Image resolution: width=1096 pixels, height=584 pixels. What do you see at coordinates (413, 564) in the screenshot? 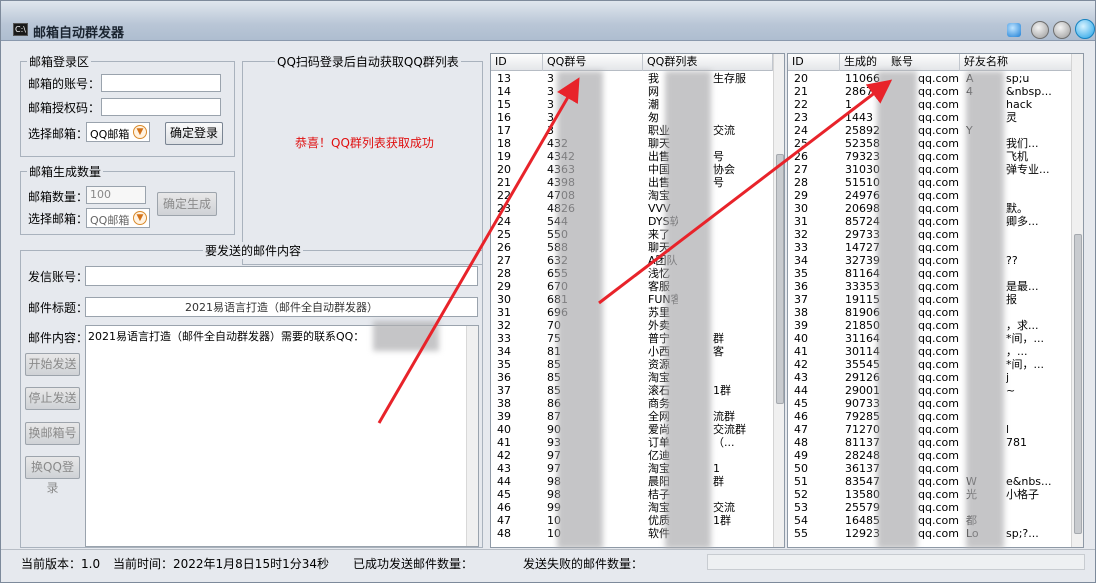
I see `sent-count-text: 已成功发送邮件数量：` at bounding box center [413, 564].